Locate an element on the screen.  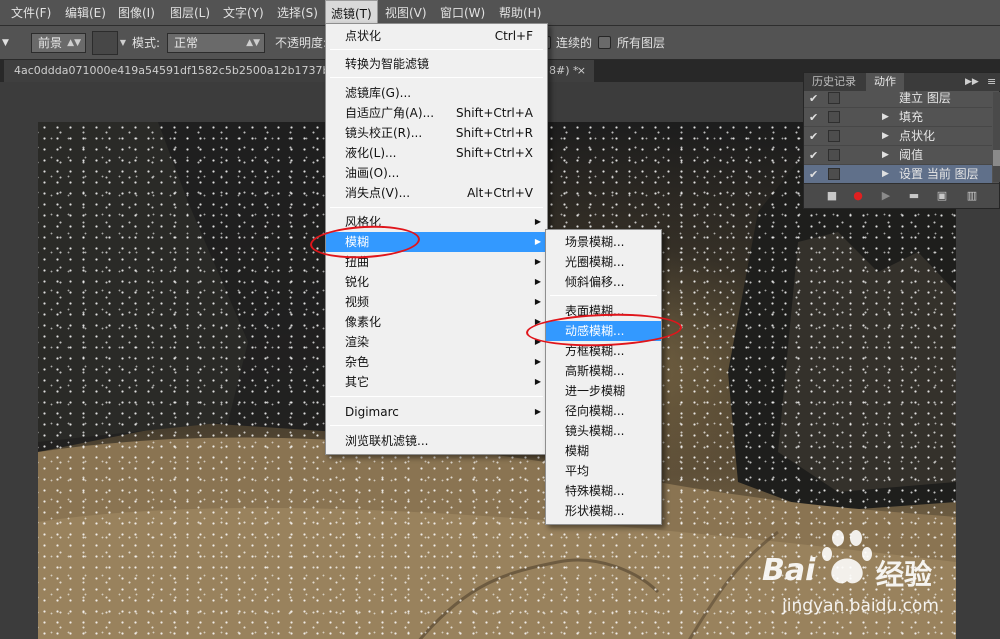
submenu-item-blur: 模糊 is located at coordinates (603, 451).